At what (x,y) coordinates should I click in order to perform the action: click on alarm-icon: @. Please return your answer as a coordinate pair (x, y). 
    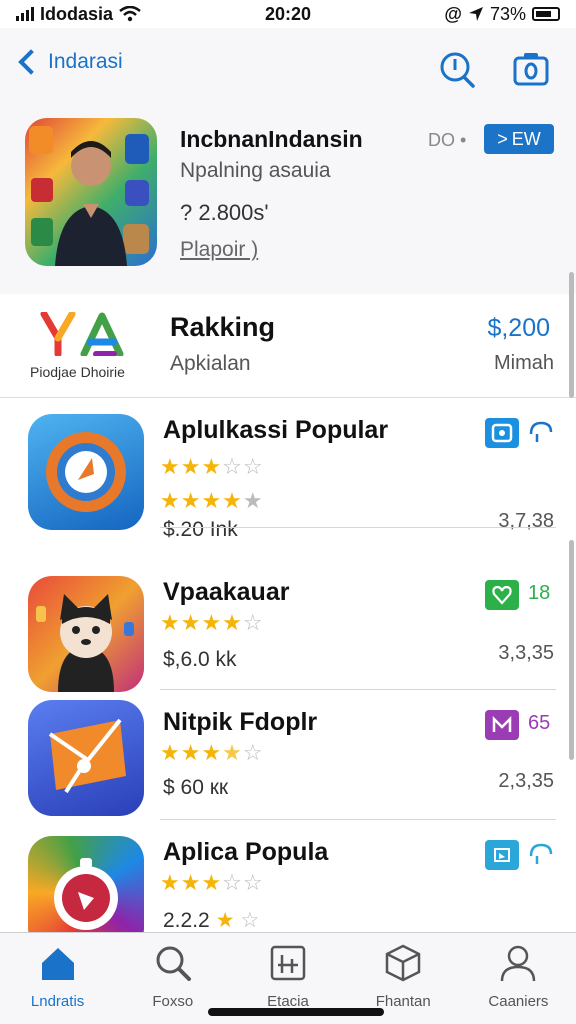
    Looking at the image, I should click on (453, 13).